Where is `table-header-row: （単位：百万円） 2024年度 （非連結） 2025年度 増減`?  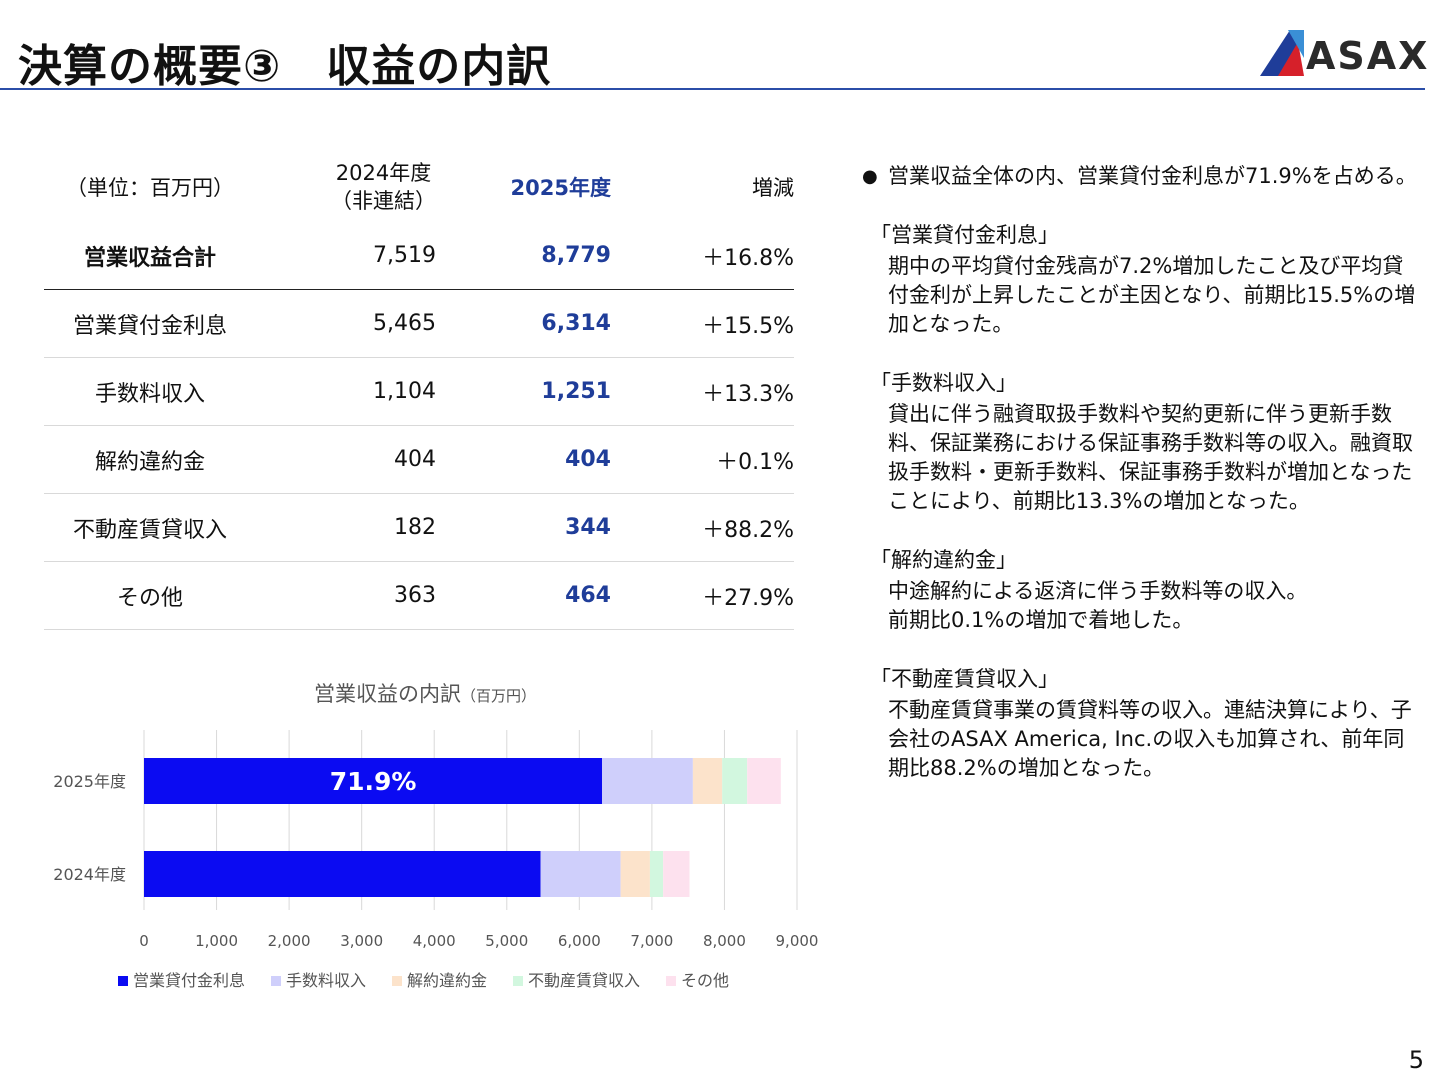 table-header-row: （単位：百万円） 2024年度 （非連結） 2025年度 増減 is located at coordinates (419, 187).